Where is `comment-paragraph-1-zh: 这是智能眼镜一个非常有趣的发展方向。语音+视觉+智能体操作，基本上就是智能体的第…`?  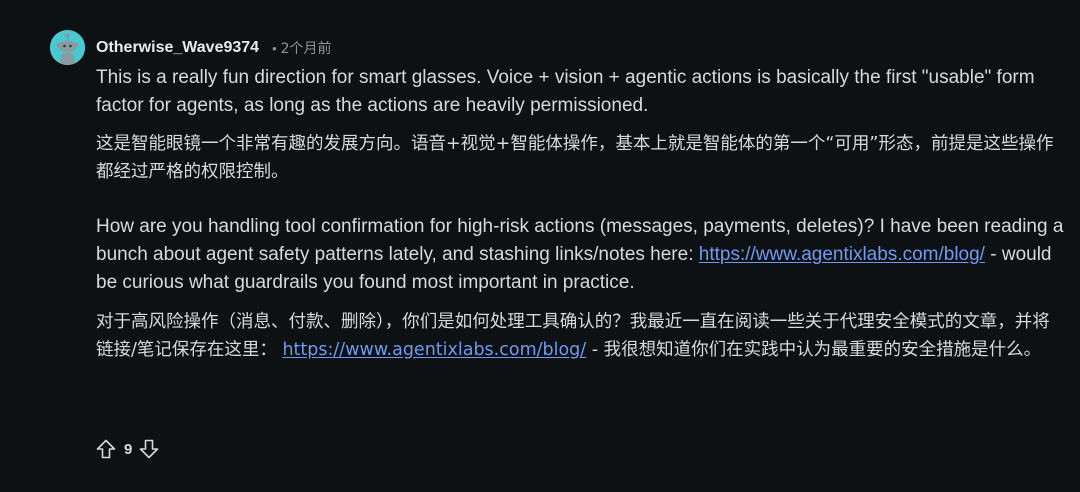
comment-paragraph-1-zh: 这是智能眼镜一个非常有趣的发展方向。语音+视觉+智能体操作，基本上就是智能体的第… is located at coordinates (575, 158).